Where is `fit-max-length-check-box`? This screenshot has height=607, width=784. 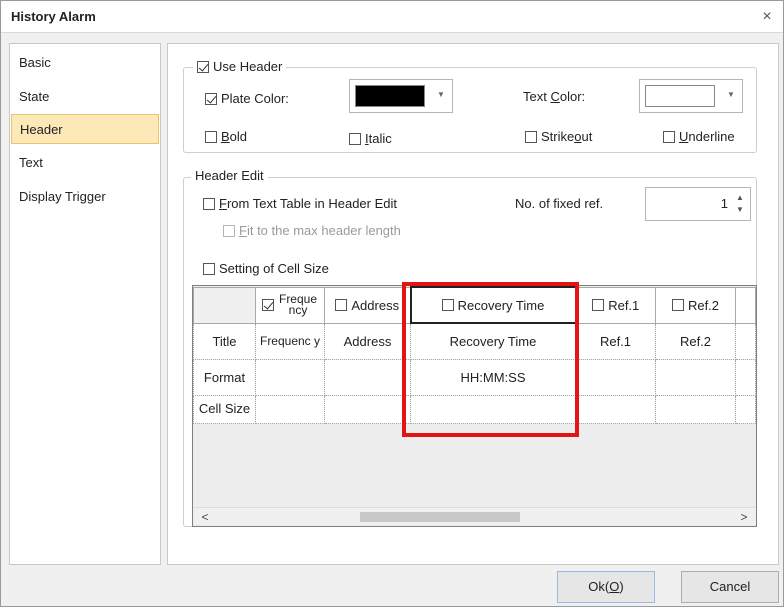
fit-max-length-check-box is located at coordinates (229, 230).